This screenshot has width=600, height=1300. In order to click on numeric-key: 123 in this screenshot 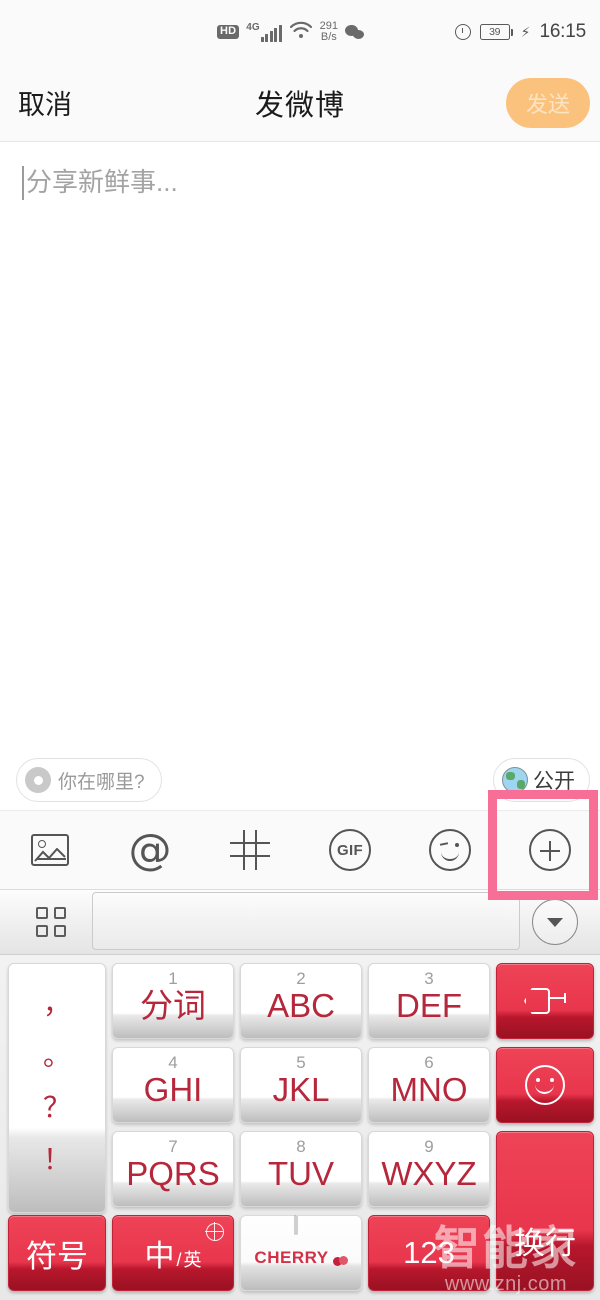, I will do `click(429, 1253)`.